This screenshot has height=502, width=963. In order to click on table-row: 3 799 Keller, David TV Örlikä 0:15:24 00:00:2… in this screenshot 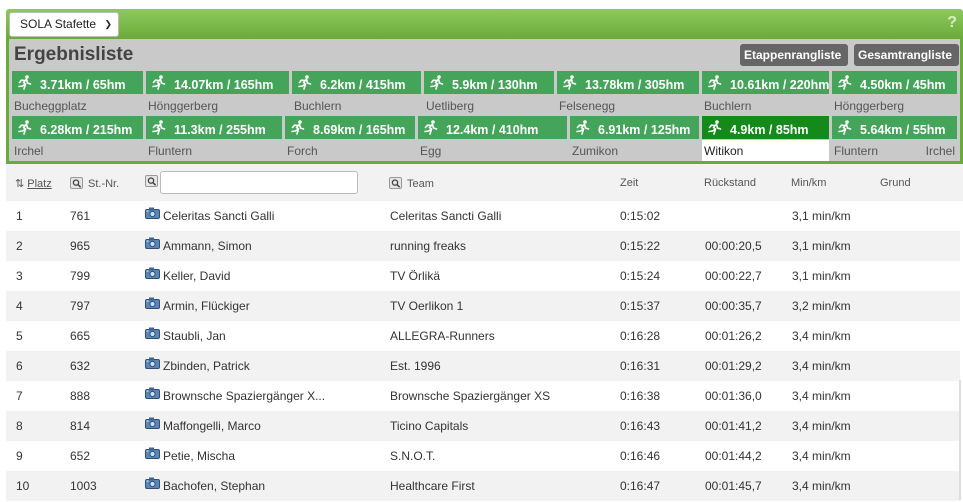, I will do `click(483, 276)`.